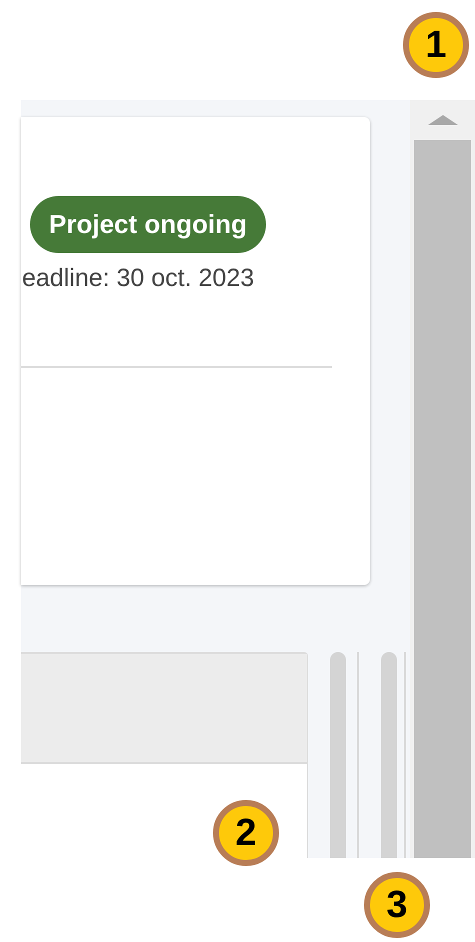 The height and width of the screenshot is (942, 475). Describe the element at coordinates (138, 278) in the screenshot. I see `deadline-text: eadline: 30 oct. 2023` at that location.